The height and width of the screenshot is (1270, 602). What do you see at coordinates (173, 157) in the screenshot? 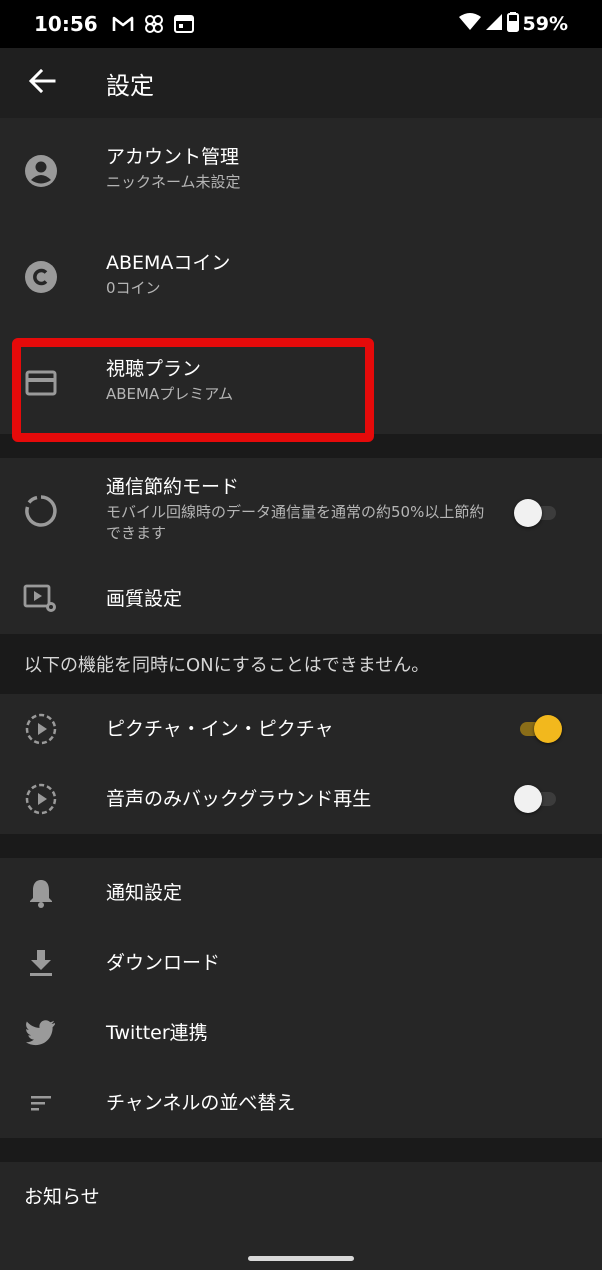
I see `settings-item-title: アカウント管理` at bounding box center [173, 157].